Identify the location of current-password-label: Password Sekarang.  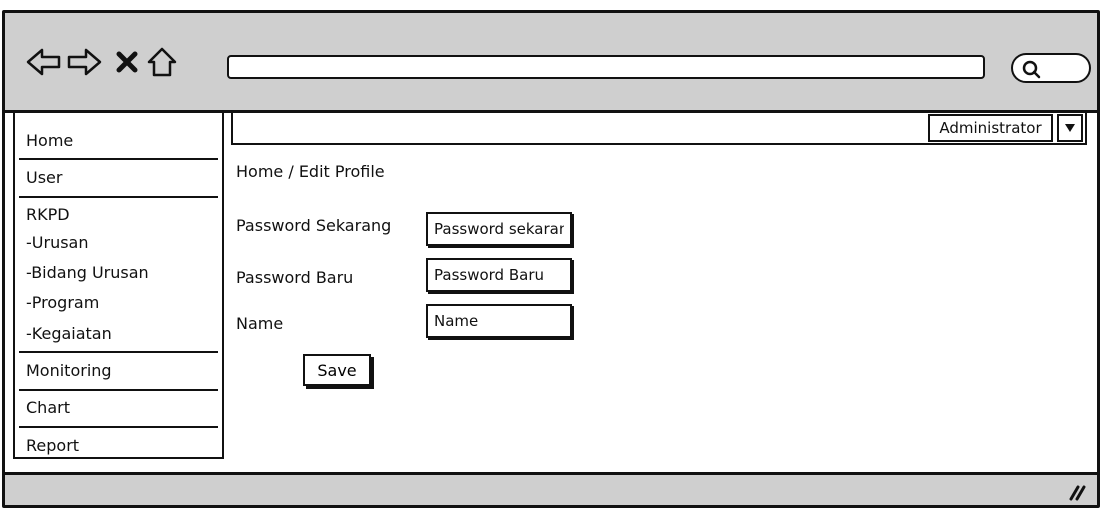
(314, 225).